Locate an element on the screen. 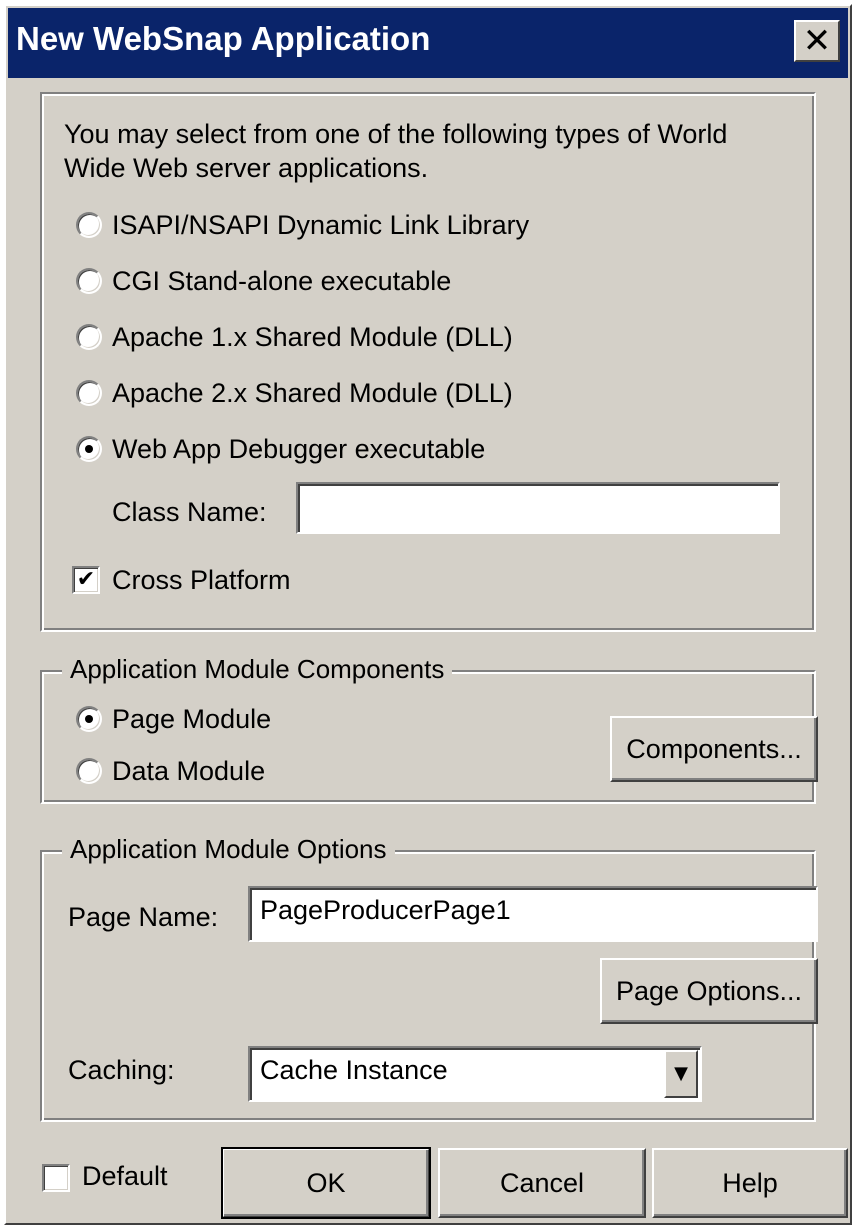 Image resolution: width=856 pixels, height=1231 pixels. ok-button: OK is located at coordinates (326, 1183).